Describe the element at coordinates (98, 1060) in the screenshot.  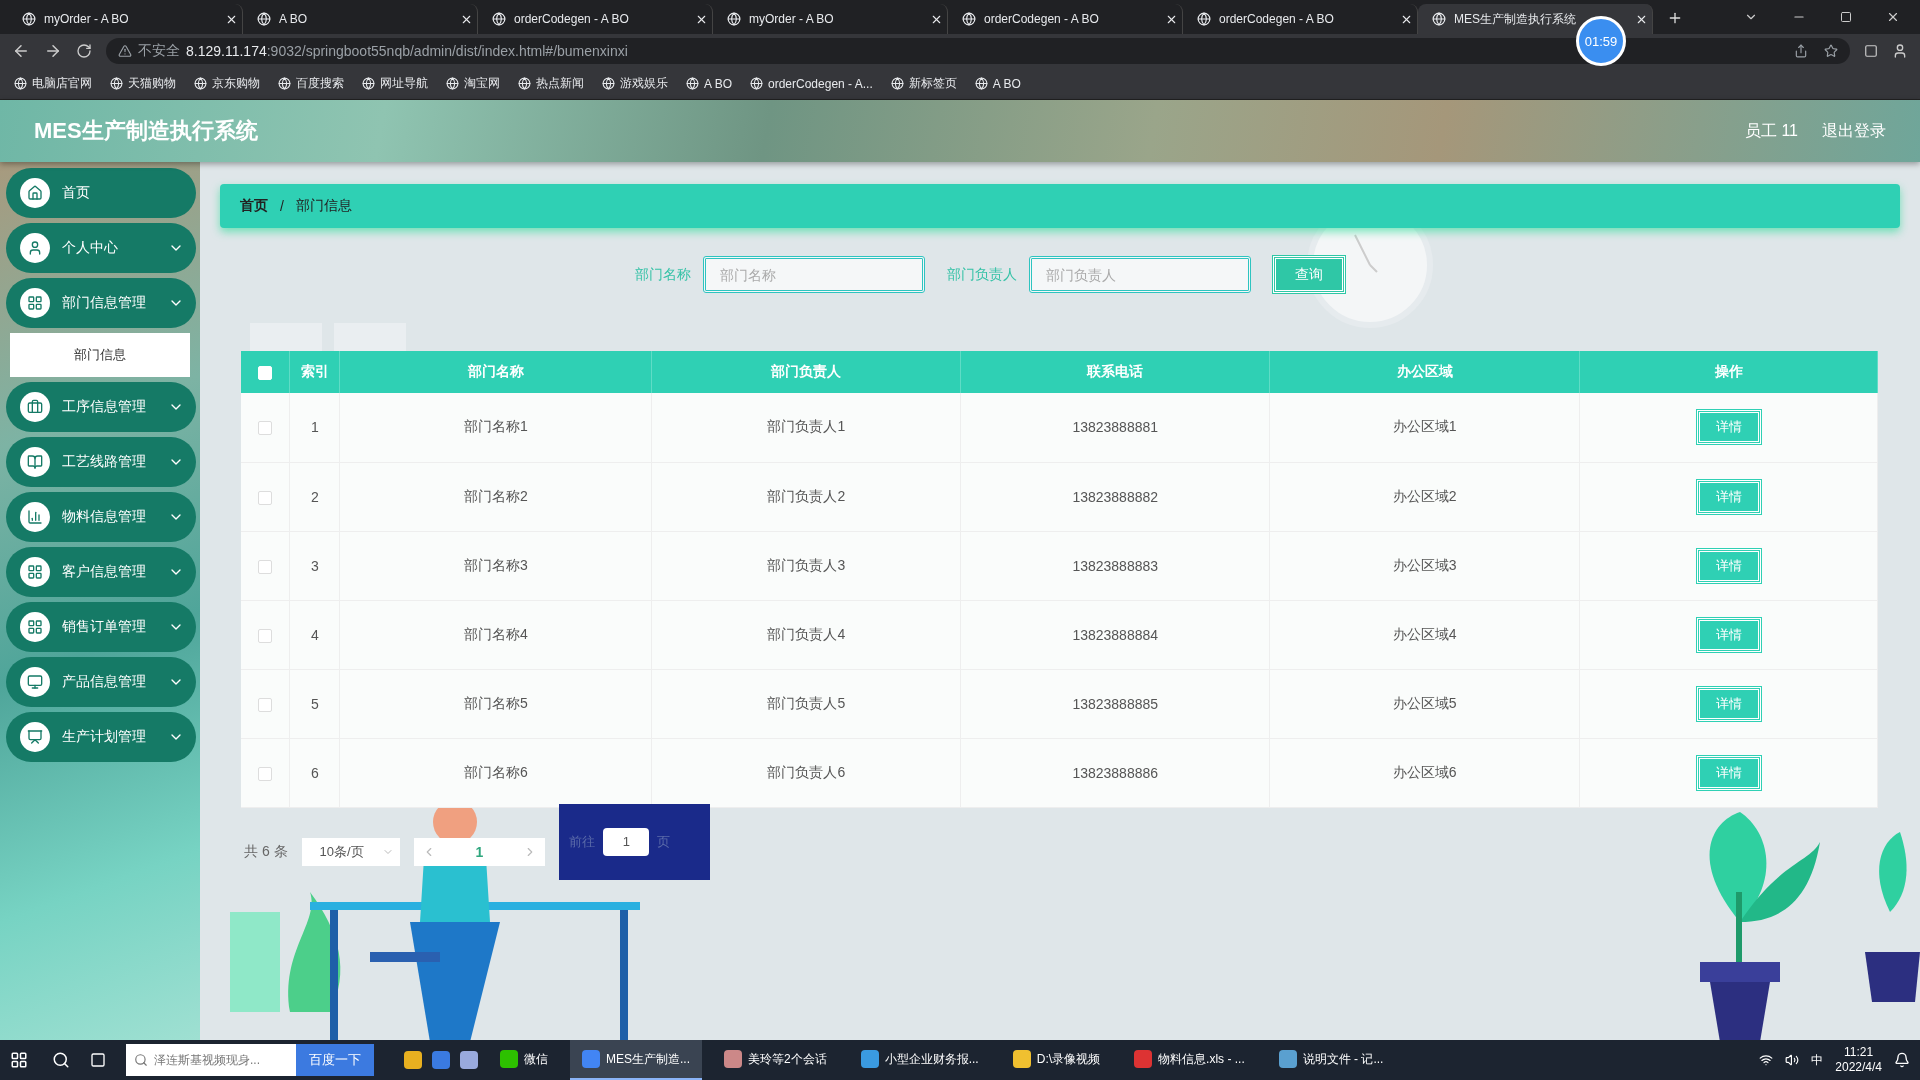
I see `task-view-icon` at that location.